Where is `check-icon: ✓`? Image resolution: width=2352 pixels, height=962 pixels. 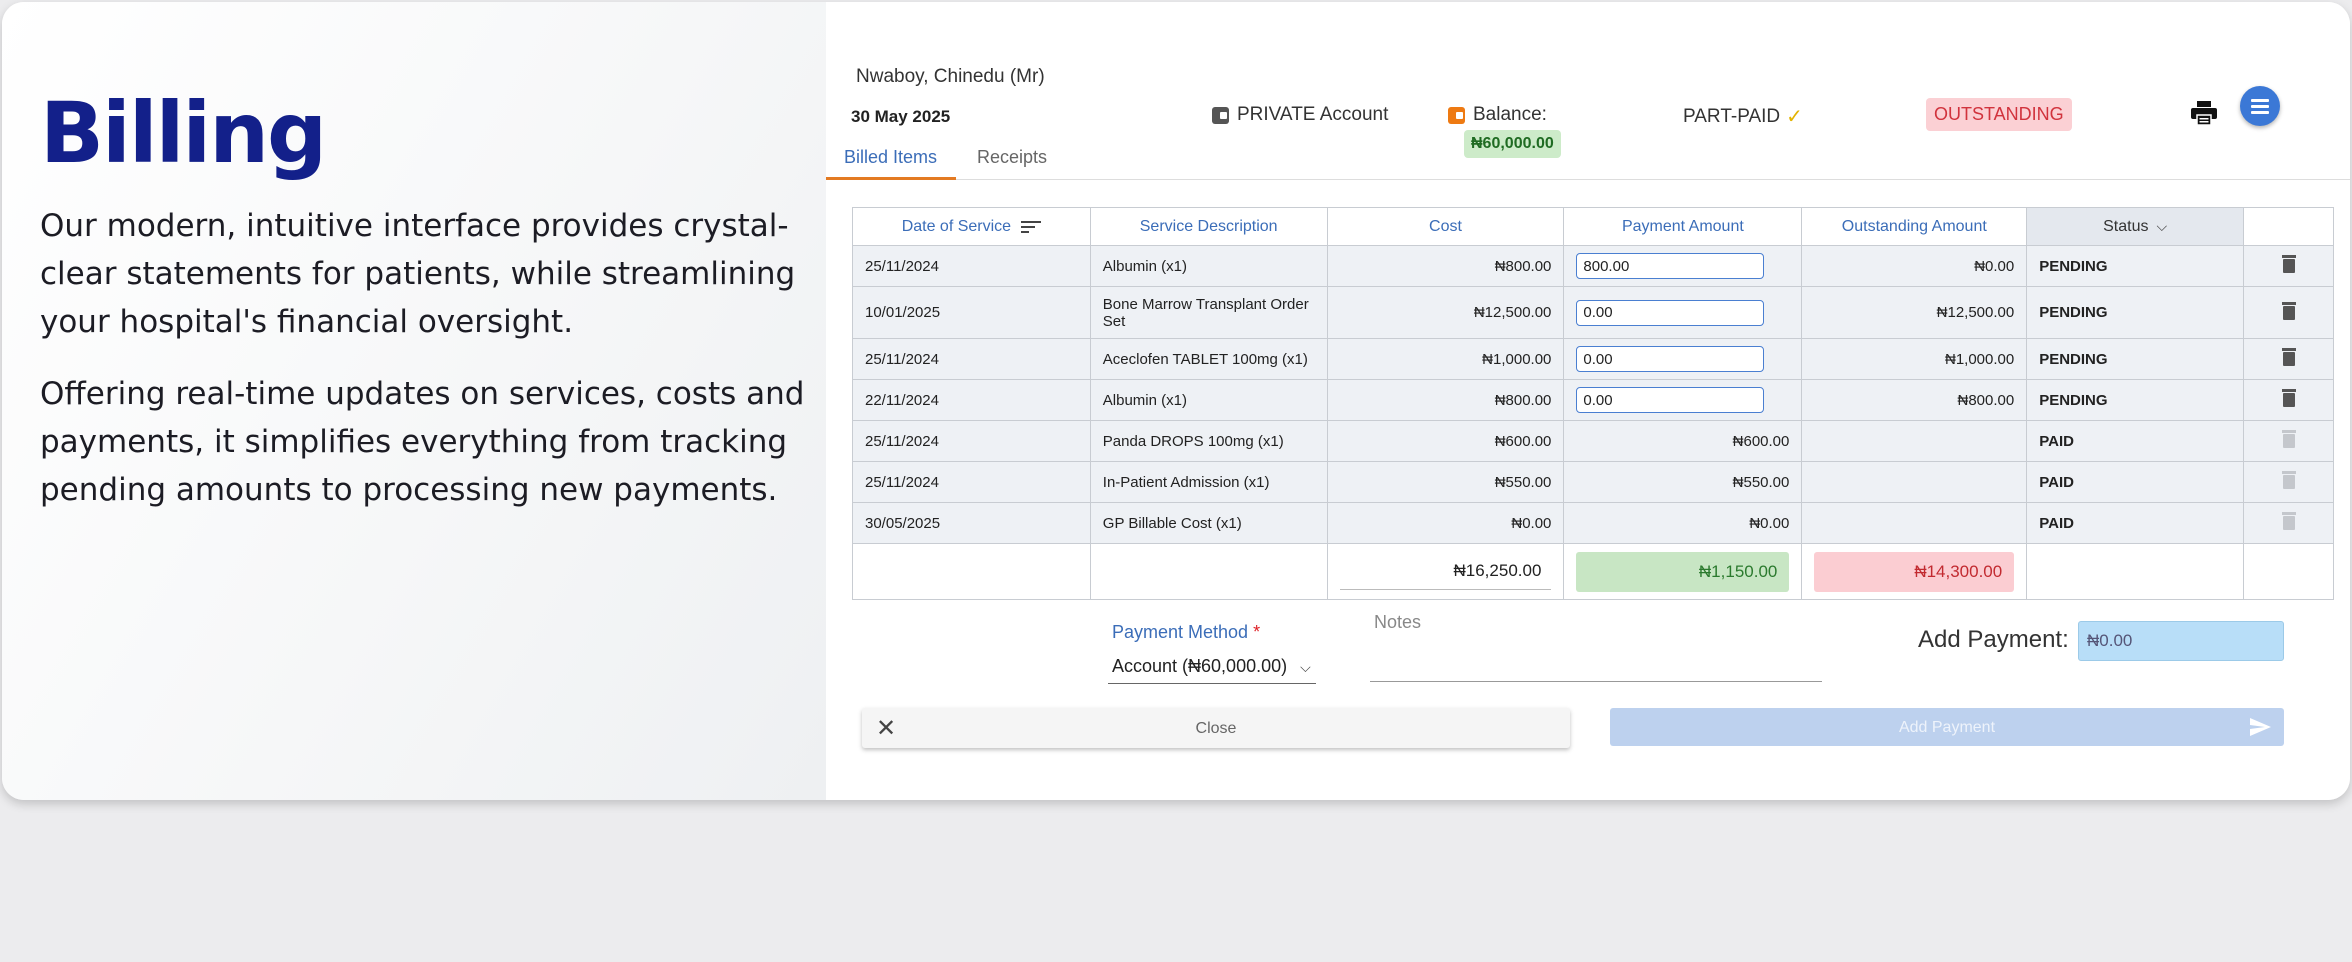
check-icon: ✓ is located at coordinates (1794, 117).